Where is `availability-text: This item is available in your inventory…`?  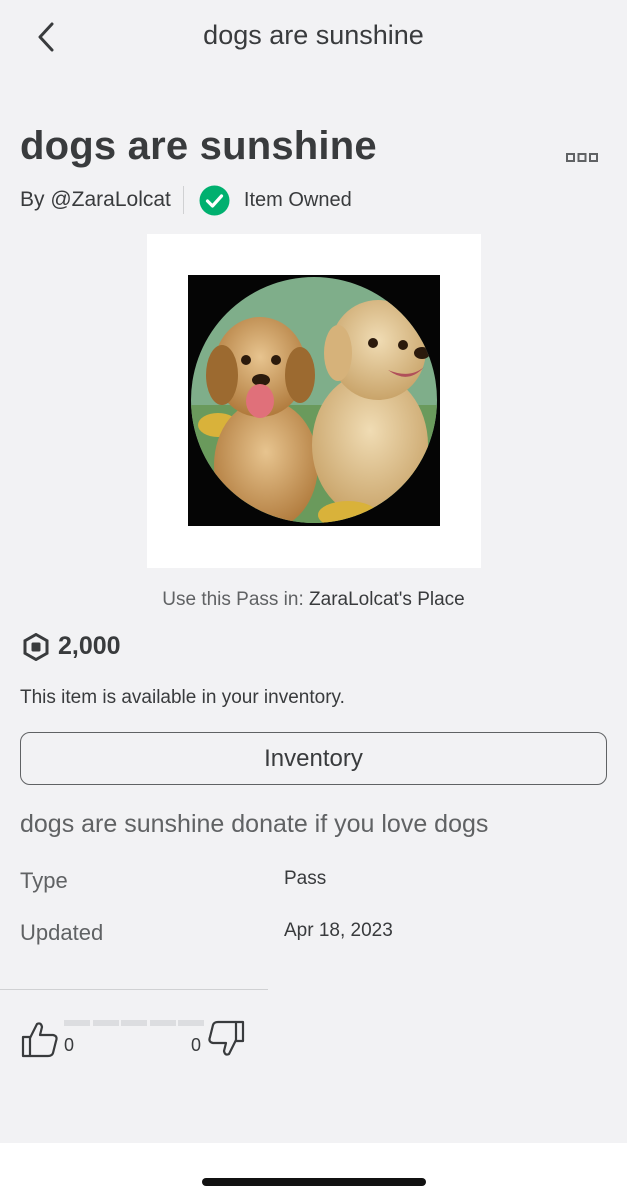 availability-text: This item is available in your inventory… is located at coordinates (182, 697).